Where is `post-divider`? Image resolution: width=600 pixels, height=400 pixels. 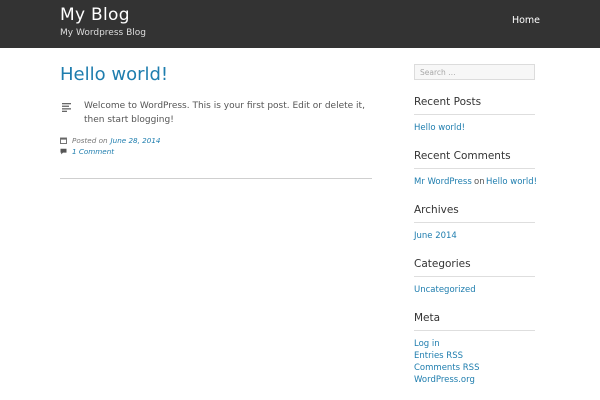
post-divider is located at coordinates (216, 178).